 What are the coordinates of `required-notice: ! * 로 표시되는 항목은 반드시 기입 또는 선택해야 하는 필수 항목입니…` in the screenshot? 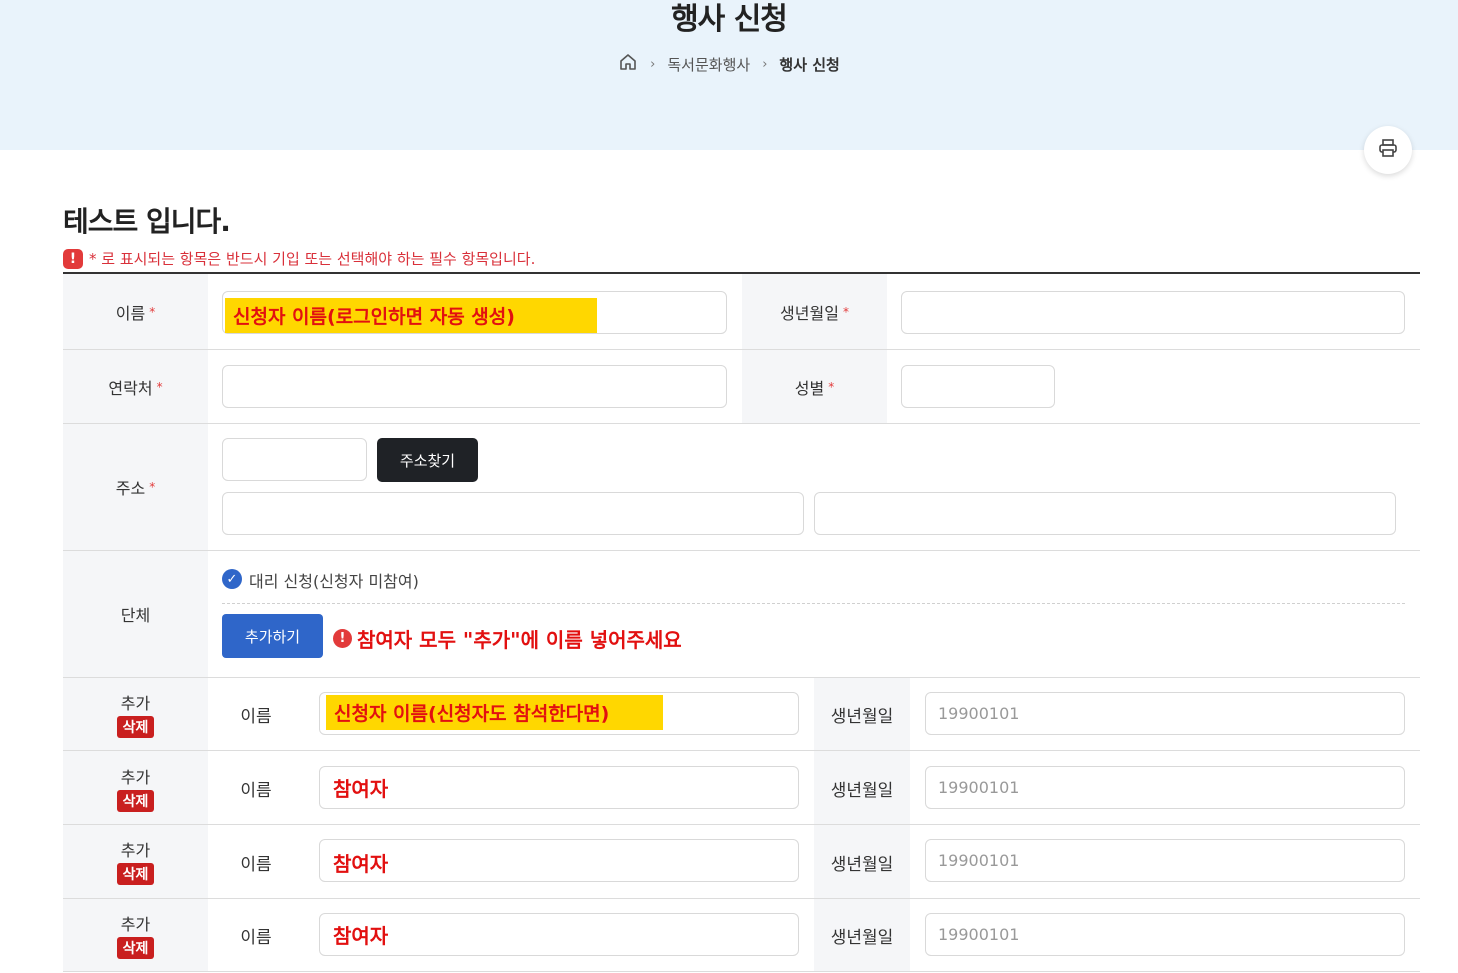 It's located at (299, 258).